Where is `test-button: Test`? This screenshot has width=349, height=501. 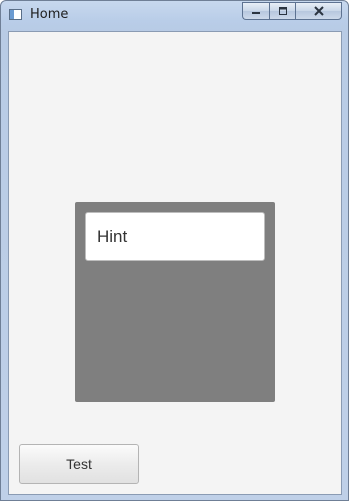
test-button: Test is located at coordinates (79, 464).